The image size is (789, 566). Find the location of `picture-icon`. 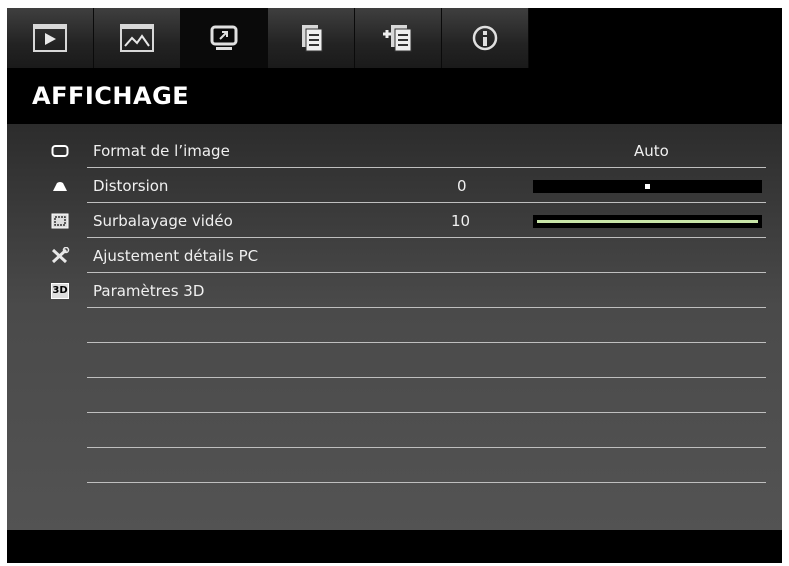

picture-icon is located at coordinates (137, 38).